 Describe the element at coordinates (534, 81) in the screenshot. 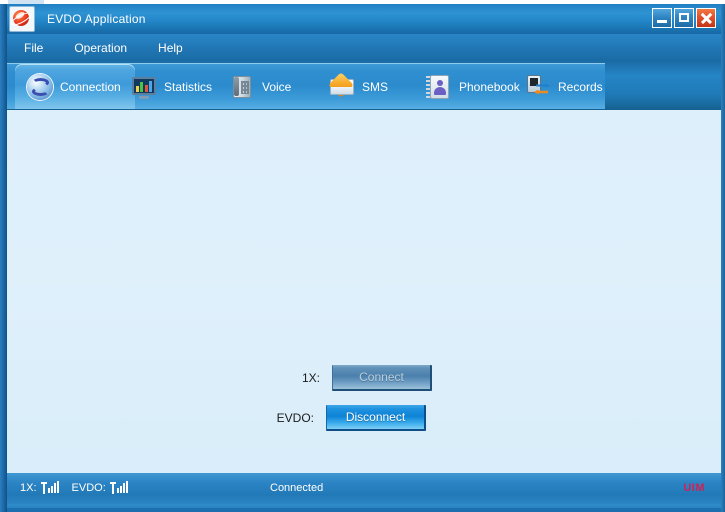

I see `device-screen-shape` at that location.